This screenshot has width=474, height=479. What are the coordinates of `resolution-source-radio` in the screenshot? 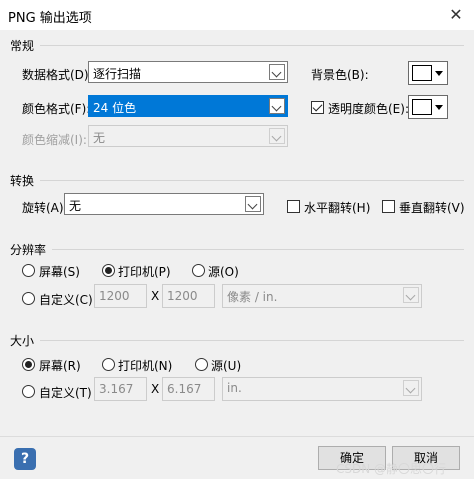 It's located at (198, 270).